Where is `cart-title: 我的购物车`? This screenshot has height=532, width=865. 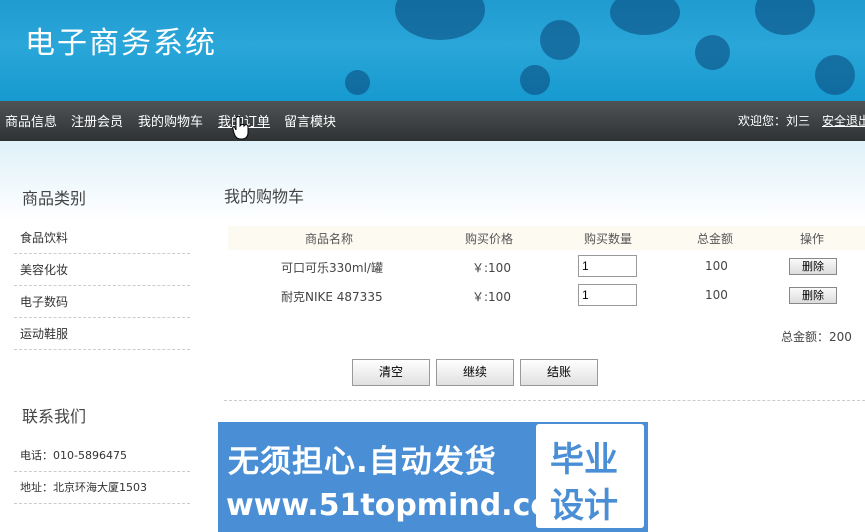 cart-title: 我的购物车 is located at coordinates (264, 196).